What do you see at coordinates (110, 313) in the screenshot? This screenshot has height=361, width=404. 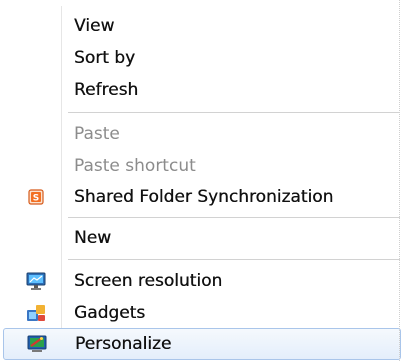 I see `menu-item-label: Gadgets` at bounding box center [110, 313].